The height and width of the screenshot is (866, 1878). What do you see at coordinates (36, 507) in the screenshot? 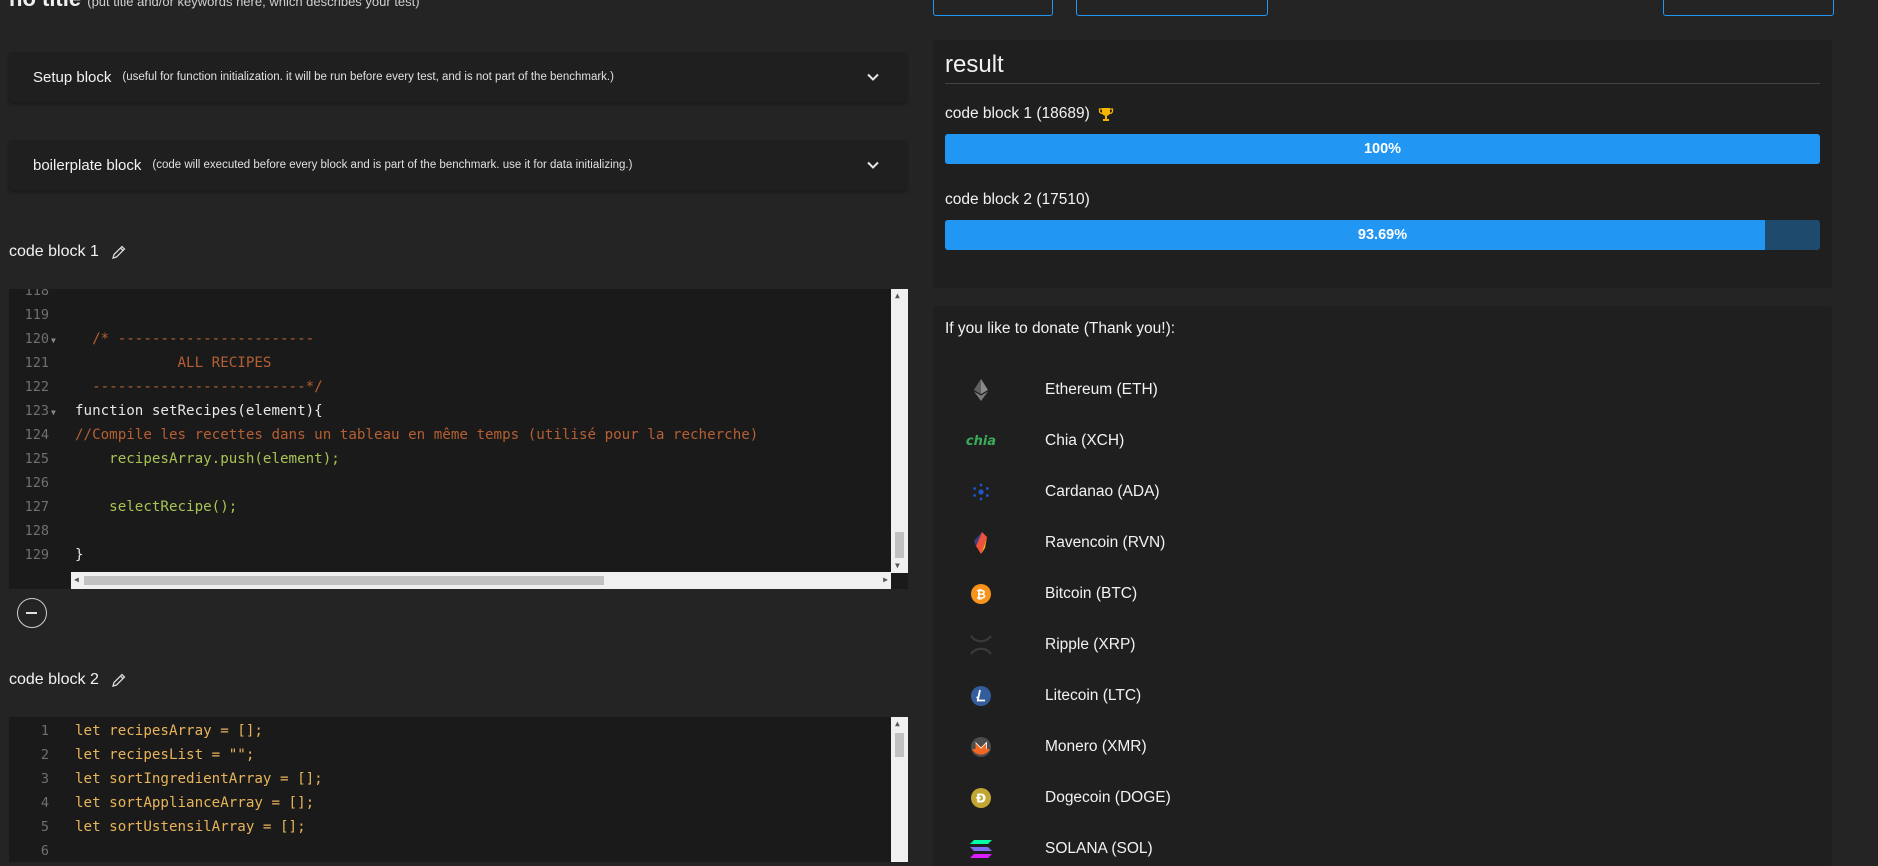
I see `line-number: 127` at bounding box center [36, 507].